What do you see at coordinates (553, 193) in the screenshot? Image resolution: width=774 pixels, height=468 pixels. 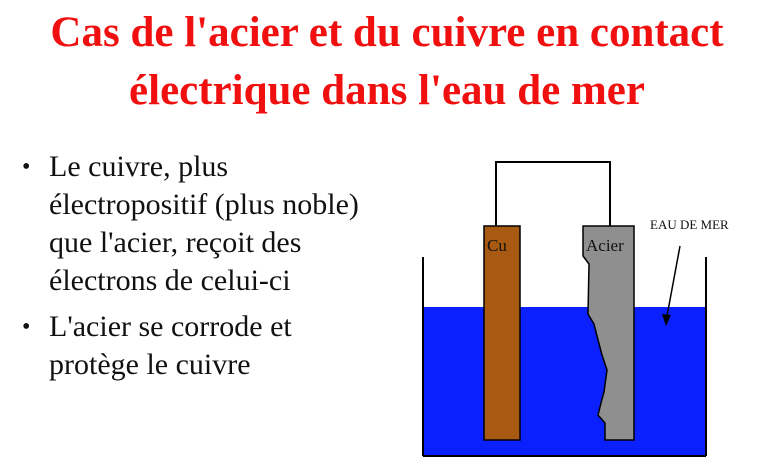 I see `connecting-wire` at bounding box center [553, 193].